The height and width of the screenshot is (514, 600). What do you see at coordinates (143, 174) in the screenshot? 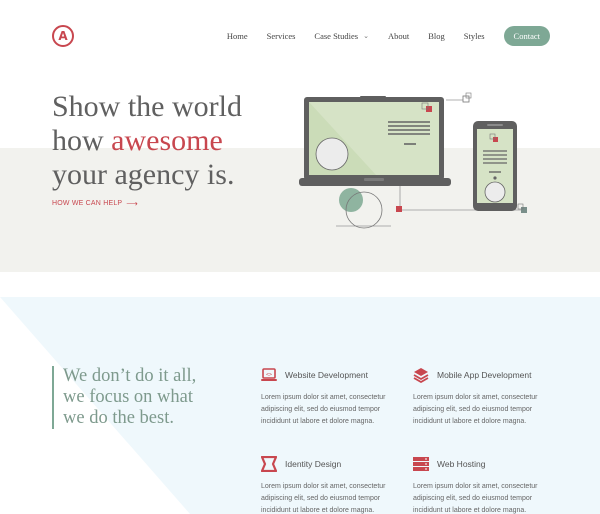
I see `hero-title-line3: your agency is.` at bounding box center [143, 174].